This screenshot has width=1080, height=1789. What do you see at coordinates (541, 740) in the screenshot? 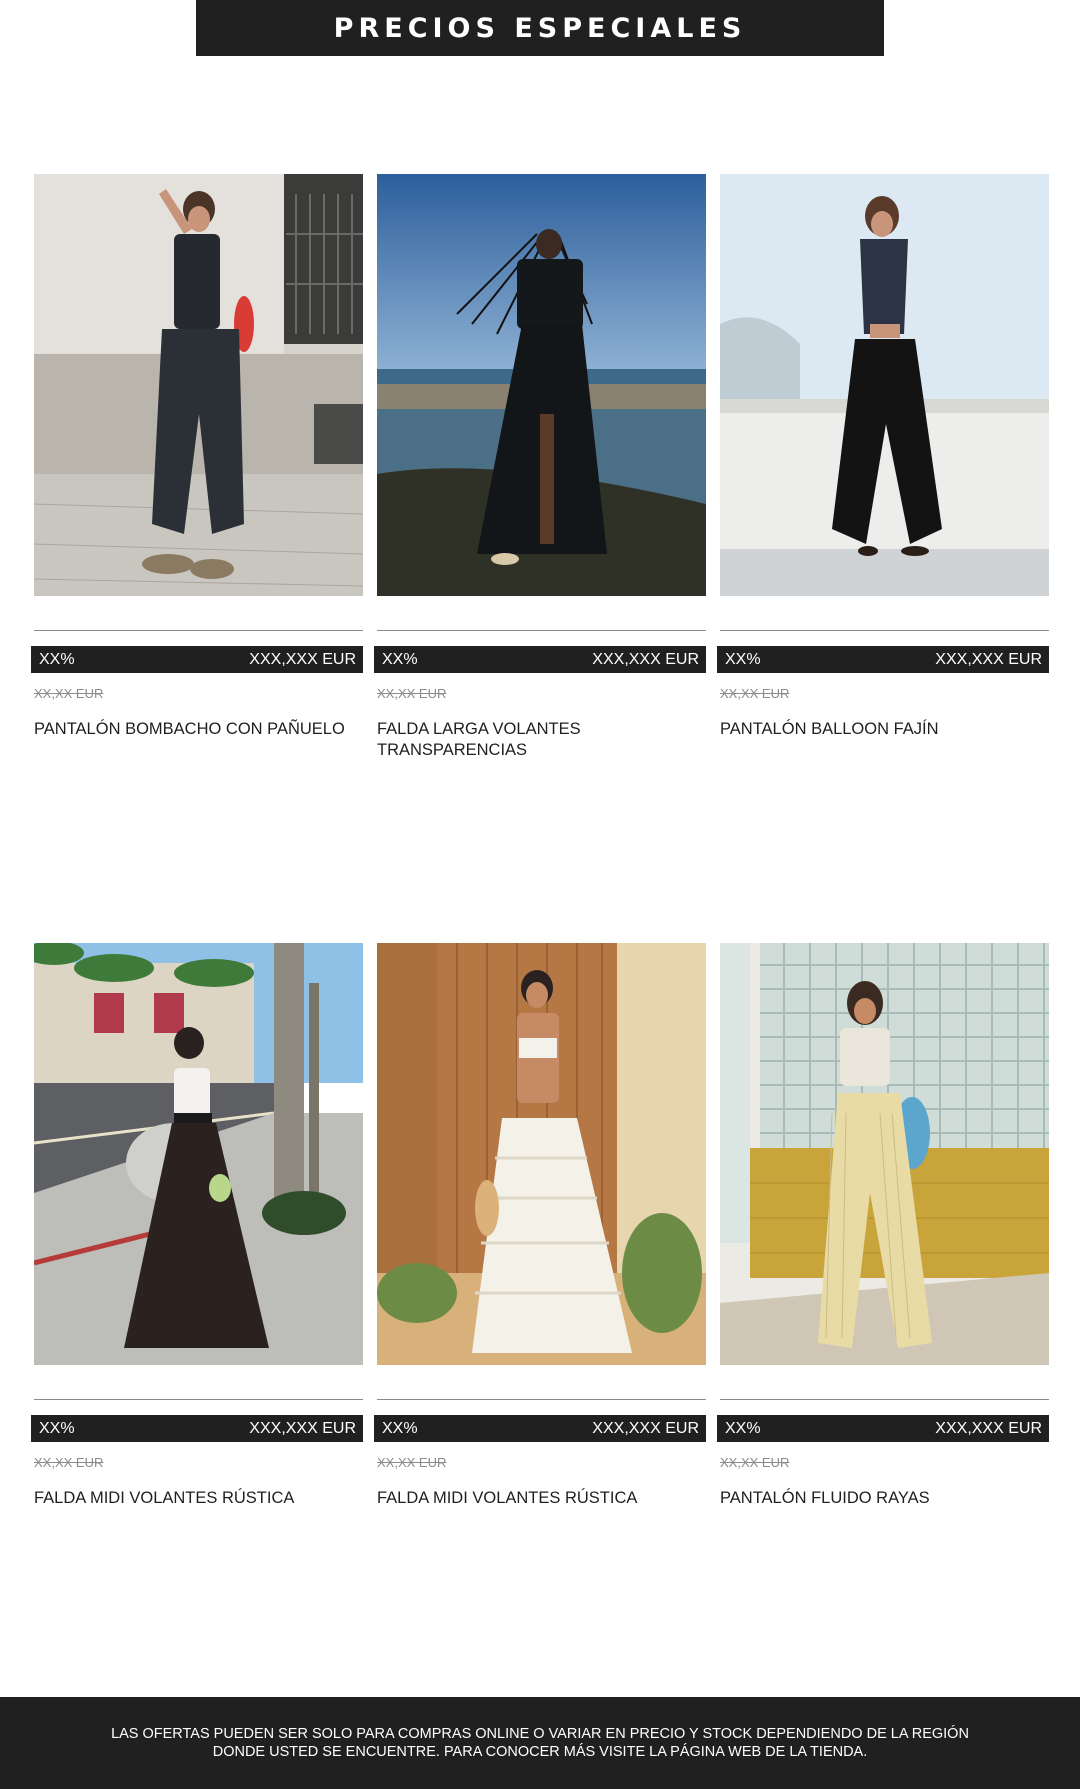
I see `product-name: FALDA LARGA VOLANTES TRANSPARENCIAS` at bounding box center [541, 740].